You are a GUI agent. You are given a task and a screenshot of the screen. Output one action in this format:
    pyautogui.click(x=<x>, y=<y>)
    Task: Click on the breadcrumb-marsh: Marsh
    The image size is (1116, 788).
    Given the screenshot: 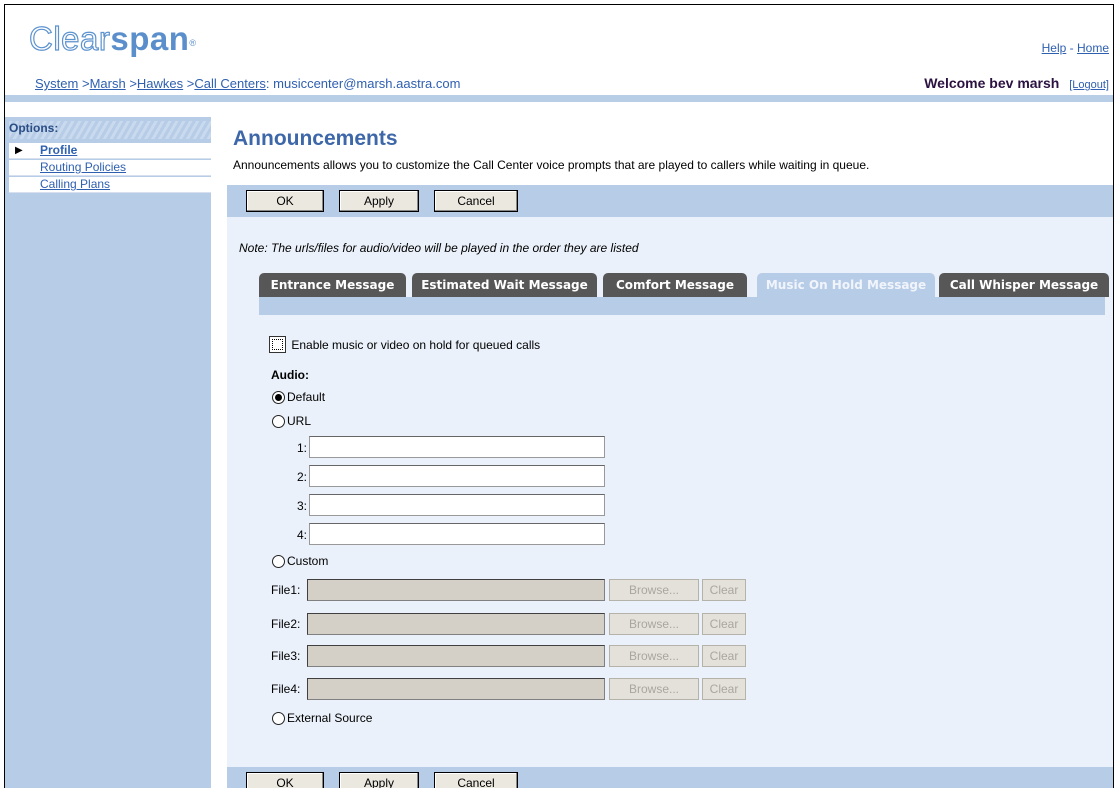 What is the action you would take?
    pyautogui.click(x=108, y=83)
    